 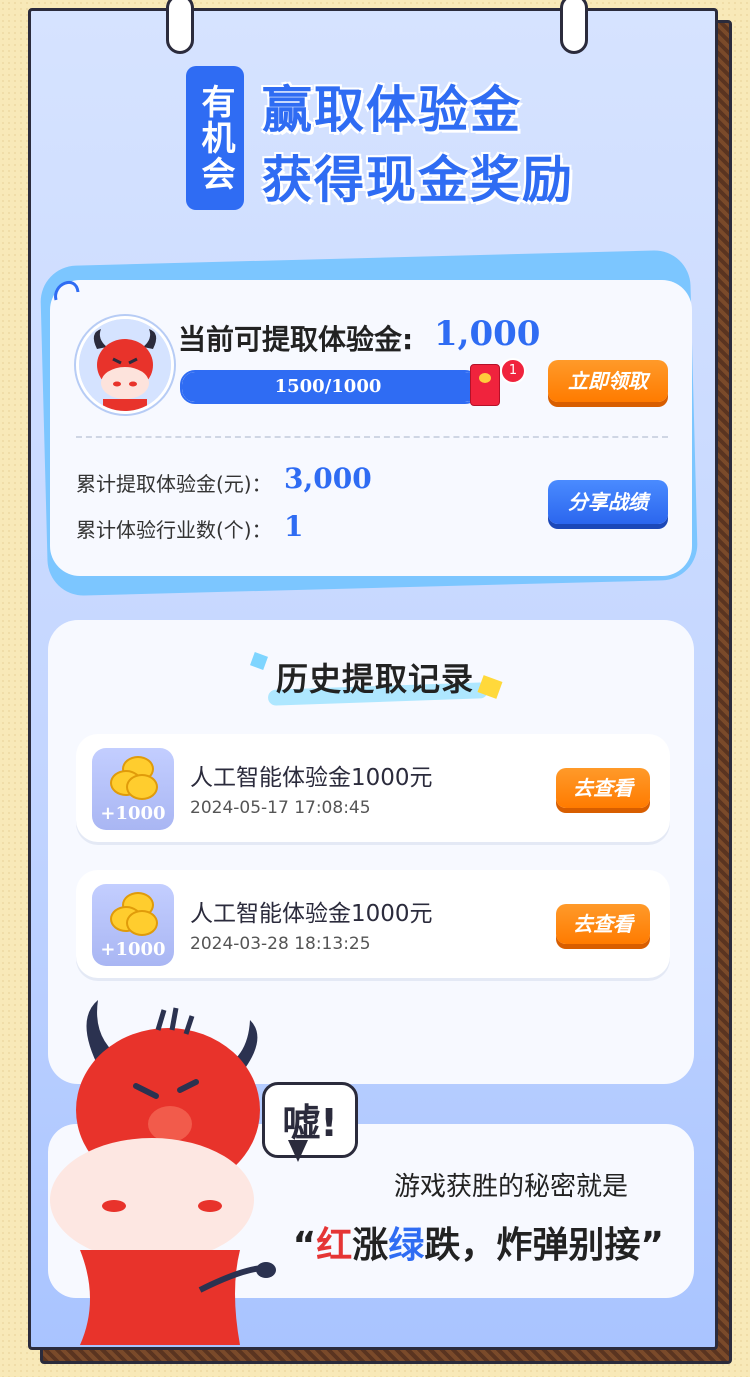 What do you see at coordinates (513, 371) in the screenshot?
I see `red-packet-badge: 1` at bounding box center [513, 371].